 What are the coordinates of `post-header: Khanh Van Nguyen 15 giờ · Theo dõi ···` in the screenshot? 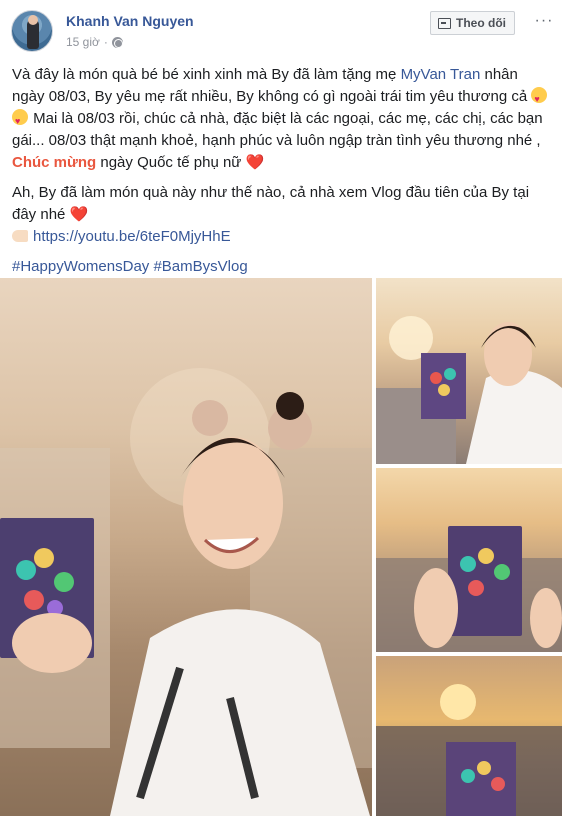 It's located at (281, 31).